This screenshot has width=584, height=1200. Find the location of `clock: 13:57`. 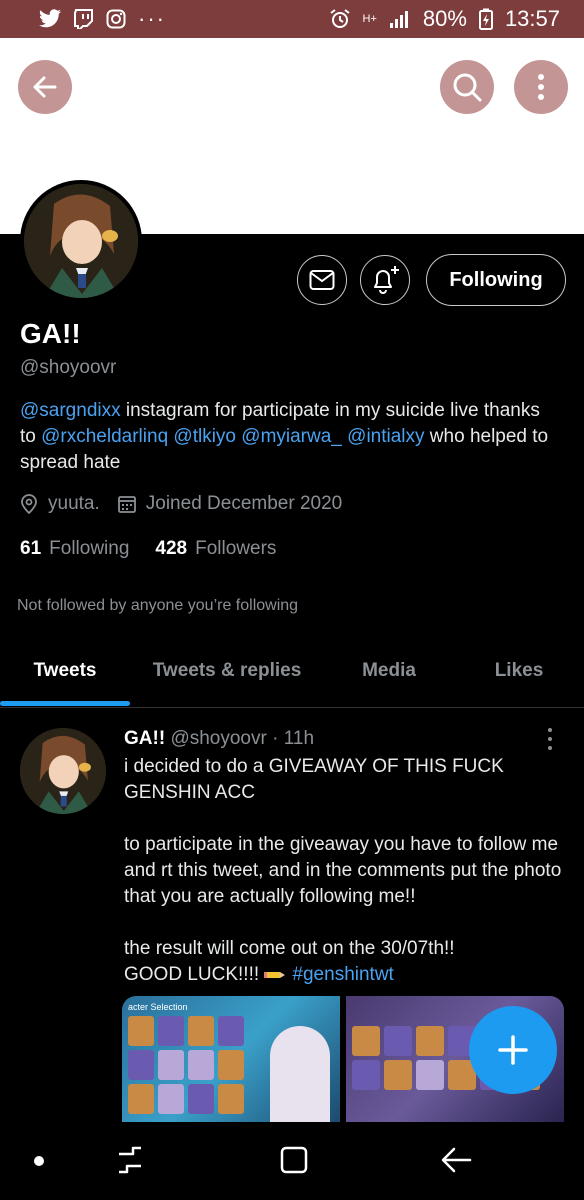

clock: 13:57 is located at coordinates (532, 18).